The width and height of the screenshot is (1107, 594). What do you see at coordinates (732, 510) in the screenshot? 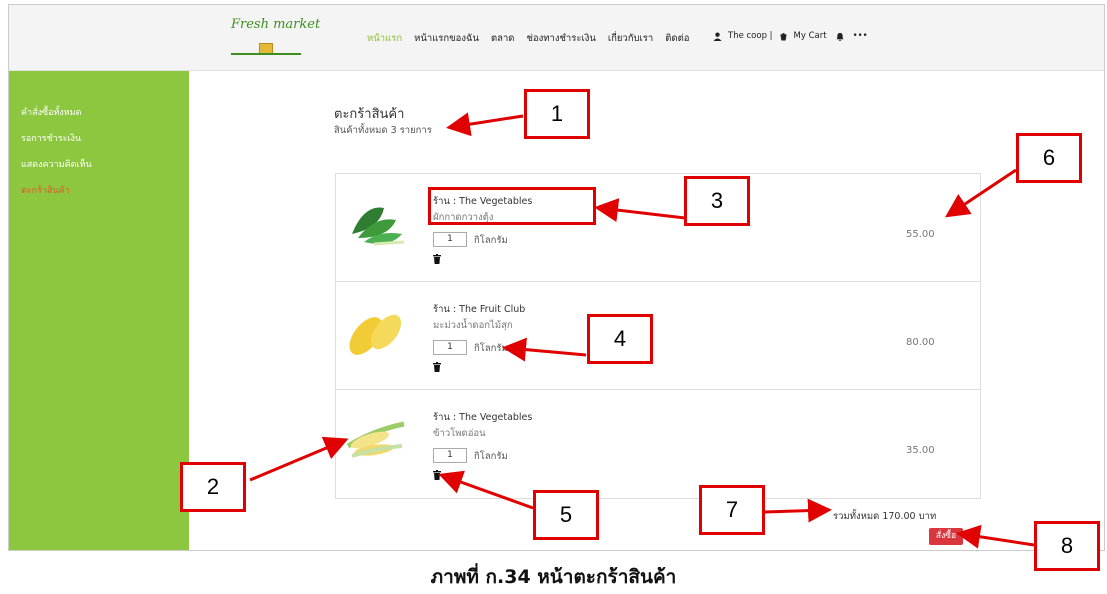
I see `callout-7: 7` at bounding box center [732, 510].